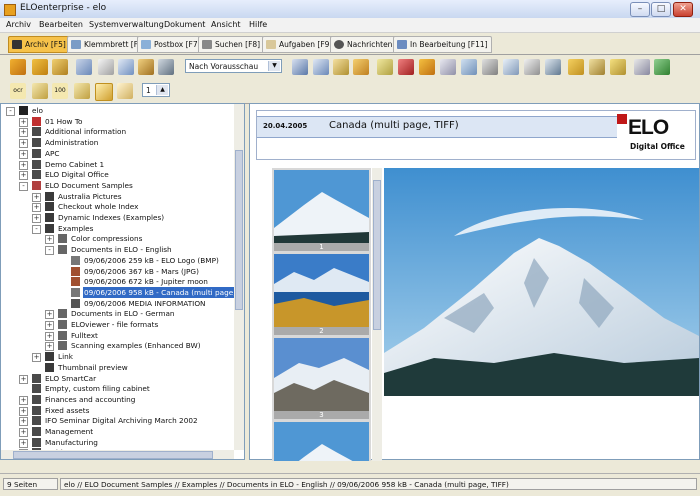  What do you see at coordinates (40, 67) in the screenshot?
I see `forward-arrow-icon` at bounding box center [40, 67].